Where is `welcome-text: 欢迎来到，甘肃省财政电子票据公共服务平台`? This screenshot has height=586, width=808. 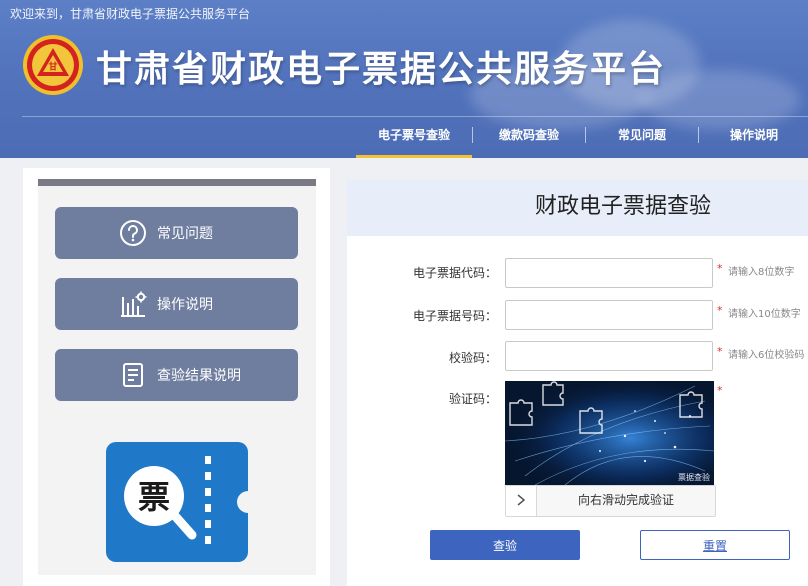
welcome-text: 欢迎来到，甘肃省财政电子票据公共服务平台 is located at coordinates (130, 14).